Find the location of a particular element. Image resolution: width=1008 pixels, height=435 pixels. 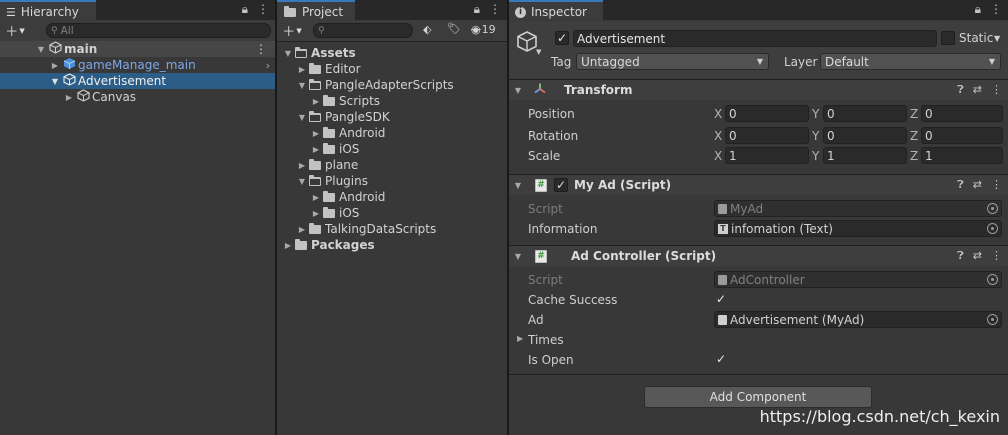

scale-axis-label: Z is located at coordinates (914, 156).